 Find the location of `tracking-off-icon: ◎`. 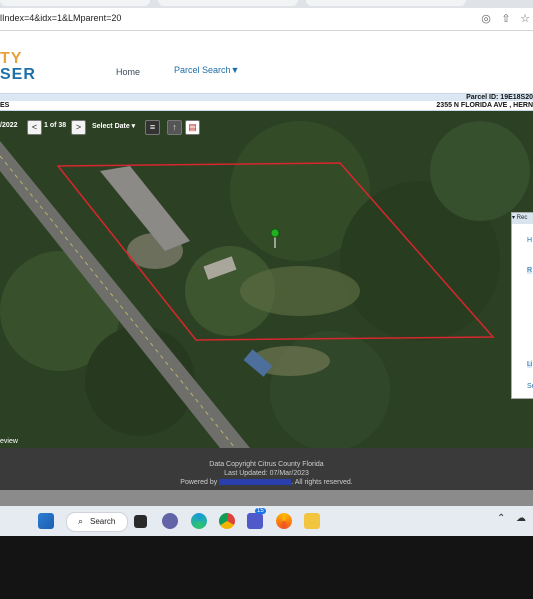

tracking-off-icon: ◎ is located at coordinates (486, 19).